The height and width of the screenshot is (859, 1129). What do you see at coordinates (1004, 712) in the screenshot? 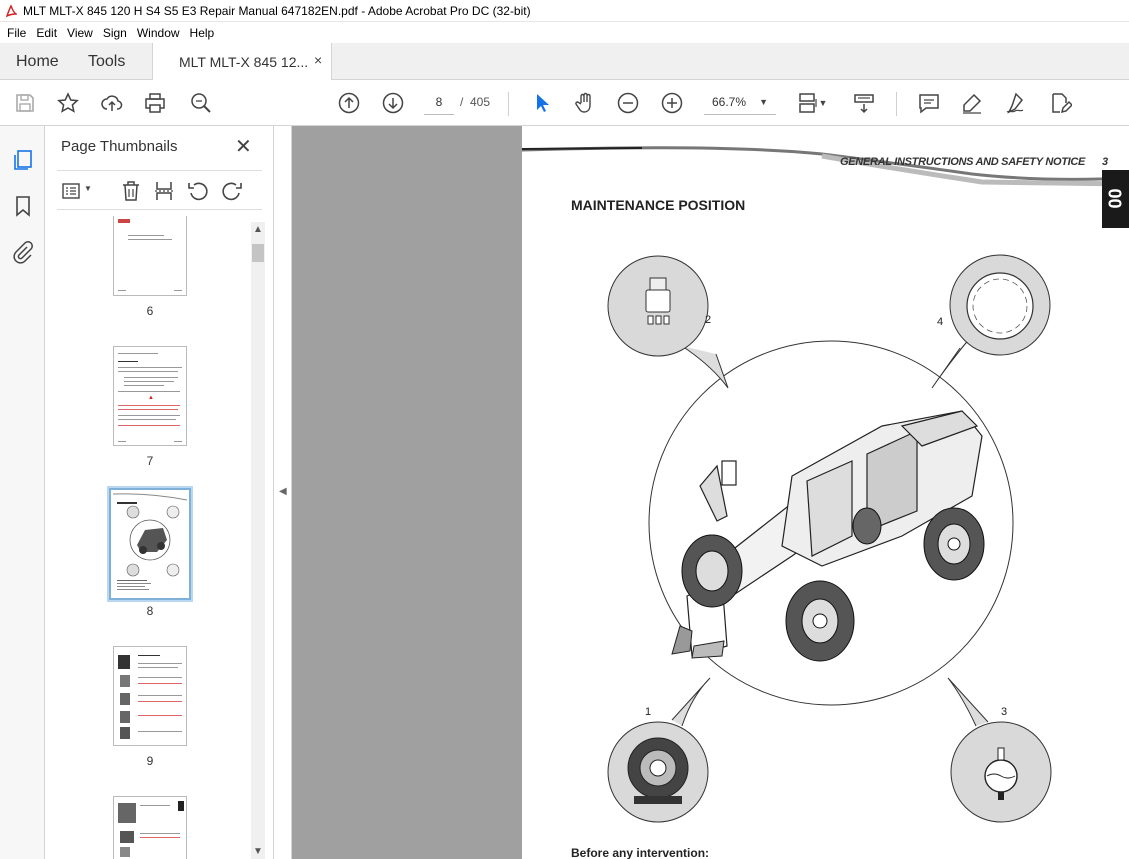
I see `callout-label: 3` at bounding box center [1004, 712].